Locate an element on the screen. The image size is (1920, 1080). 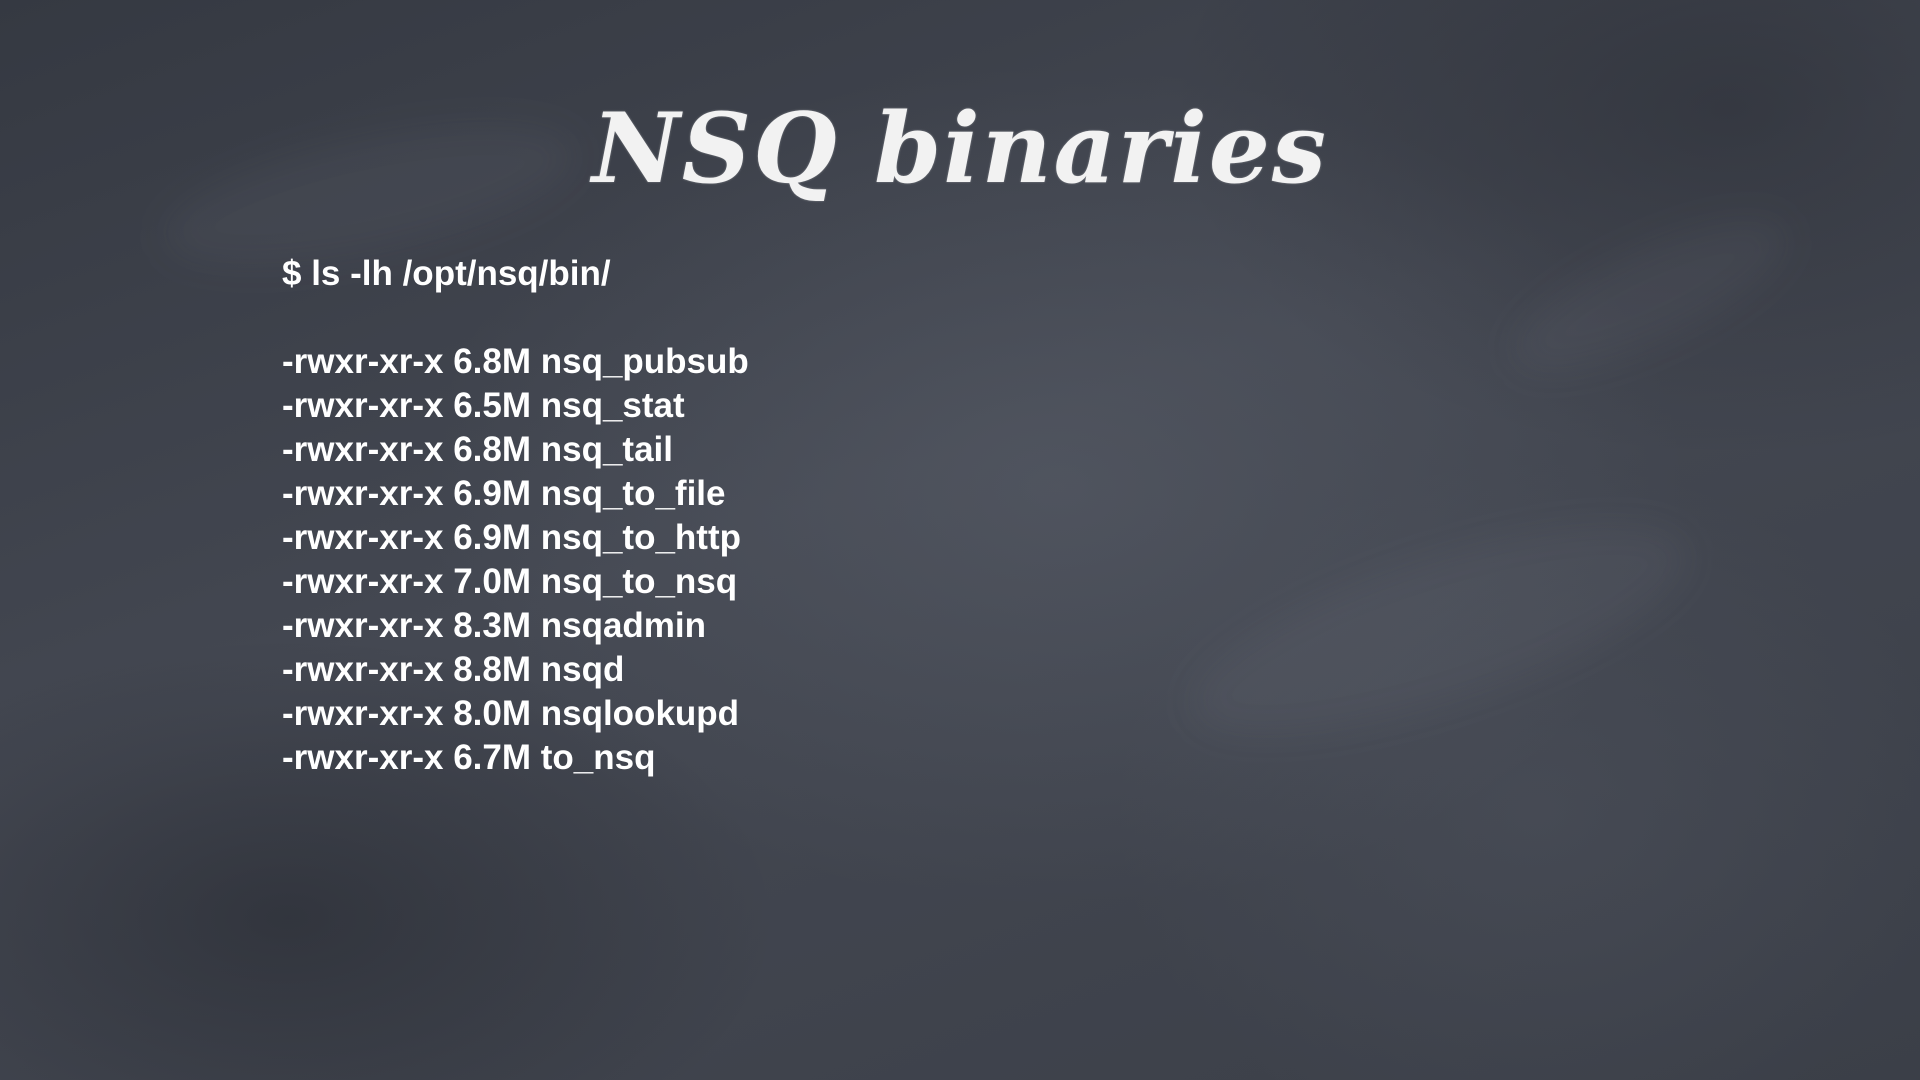
file-name: nsq_stat is located at coordinates (612, 405).